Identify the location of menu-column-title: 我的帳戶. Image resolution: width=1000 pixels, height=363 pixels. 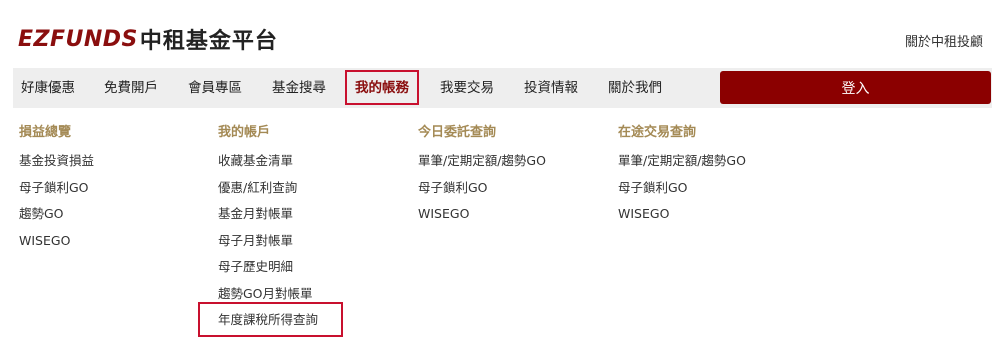
(244, 132).